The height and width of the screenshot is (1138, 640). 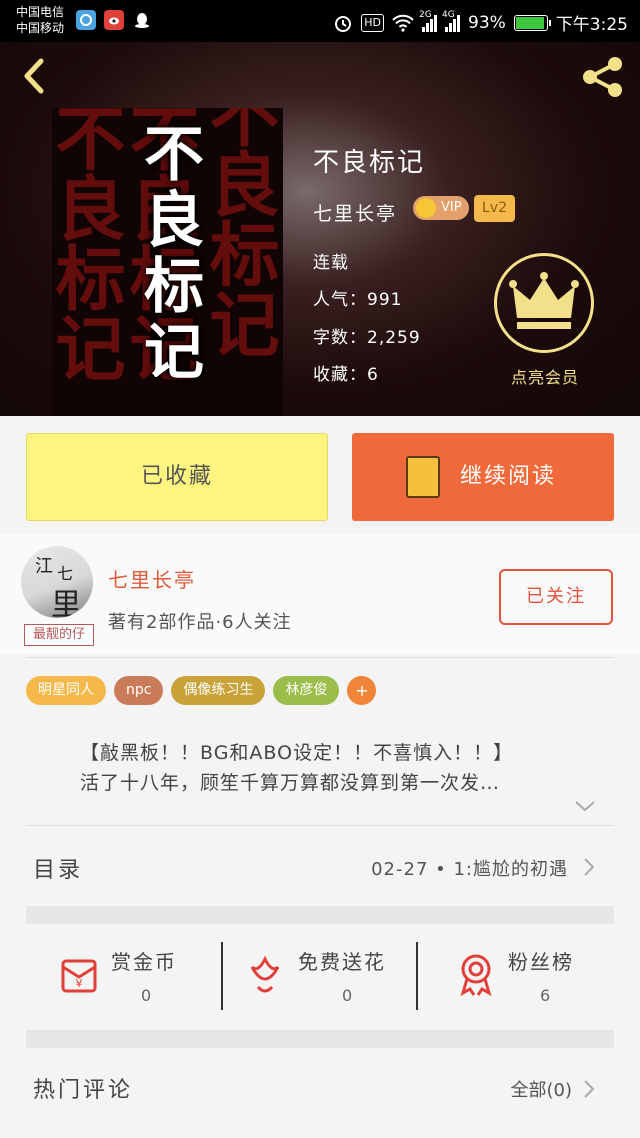 I want to click on tag-chip: 明星同人, so click(x=66, y=690).